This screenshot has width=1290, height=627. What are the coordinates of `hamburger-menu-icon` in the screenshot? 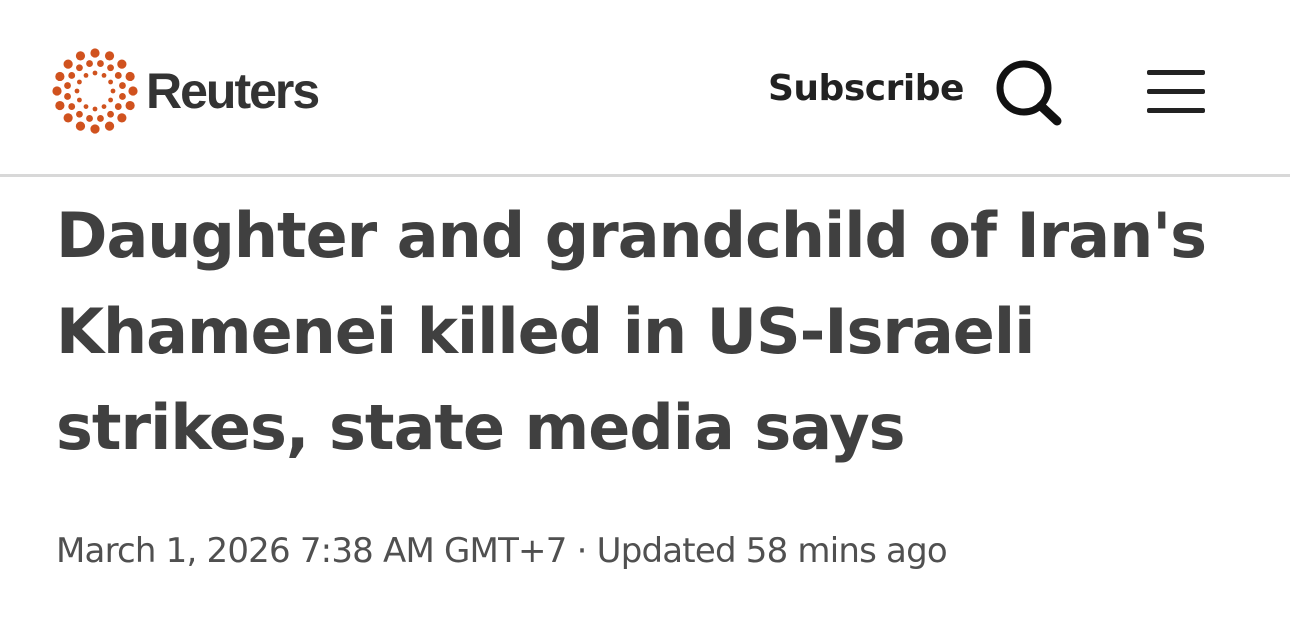 It's located at (1176, 91).